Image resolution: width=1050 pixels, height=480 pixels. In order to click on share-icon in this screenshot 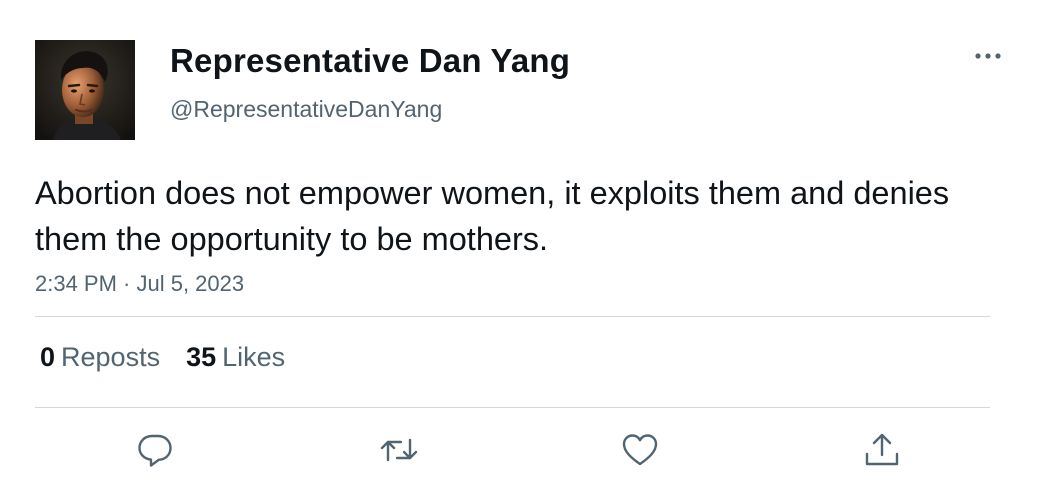, I will do `click(882, 449)`.